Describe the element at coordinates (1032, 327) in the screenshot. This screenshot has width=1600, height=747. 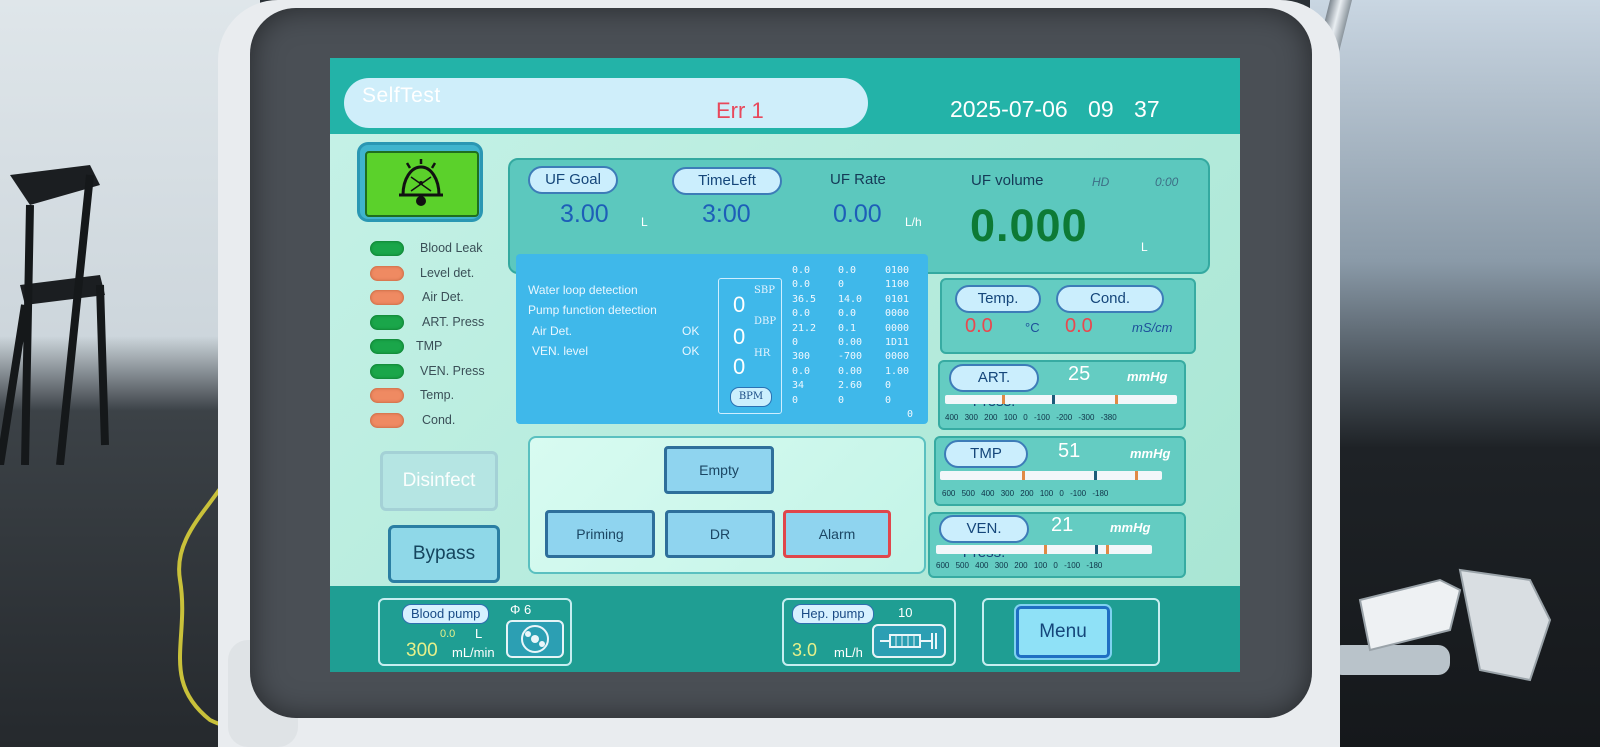
I see `temp-unit: °C` at that location.